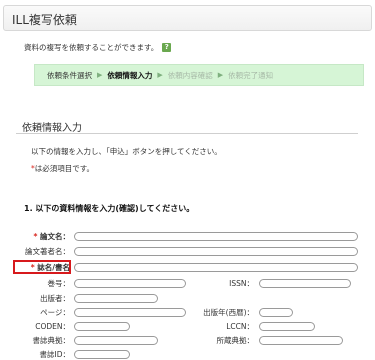 This screenshot has height=360, width=375. I want to click on bib-id-input, so click(102, 354).